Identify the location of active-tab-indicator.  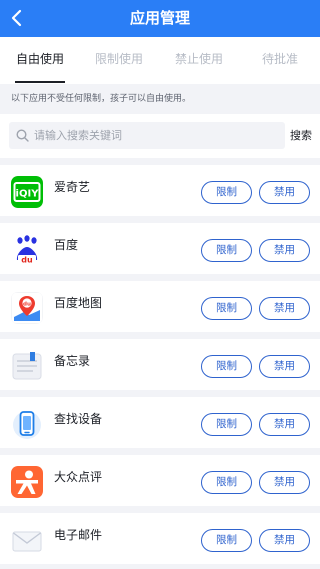
(40, 82).